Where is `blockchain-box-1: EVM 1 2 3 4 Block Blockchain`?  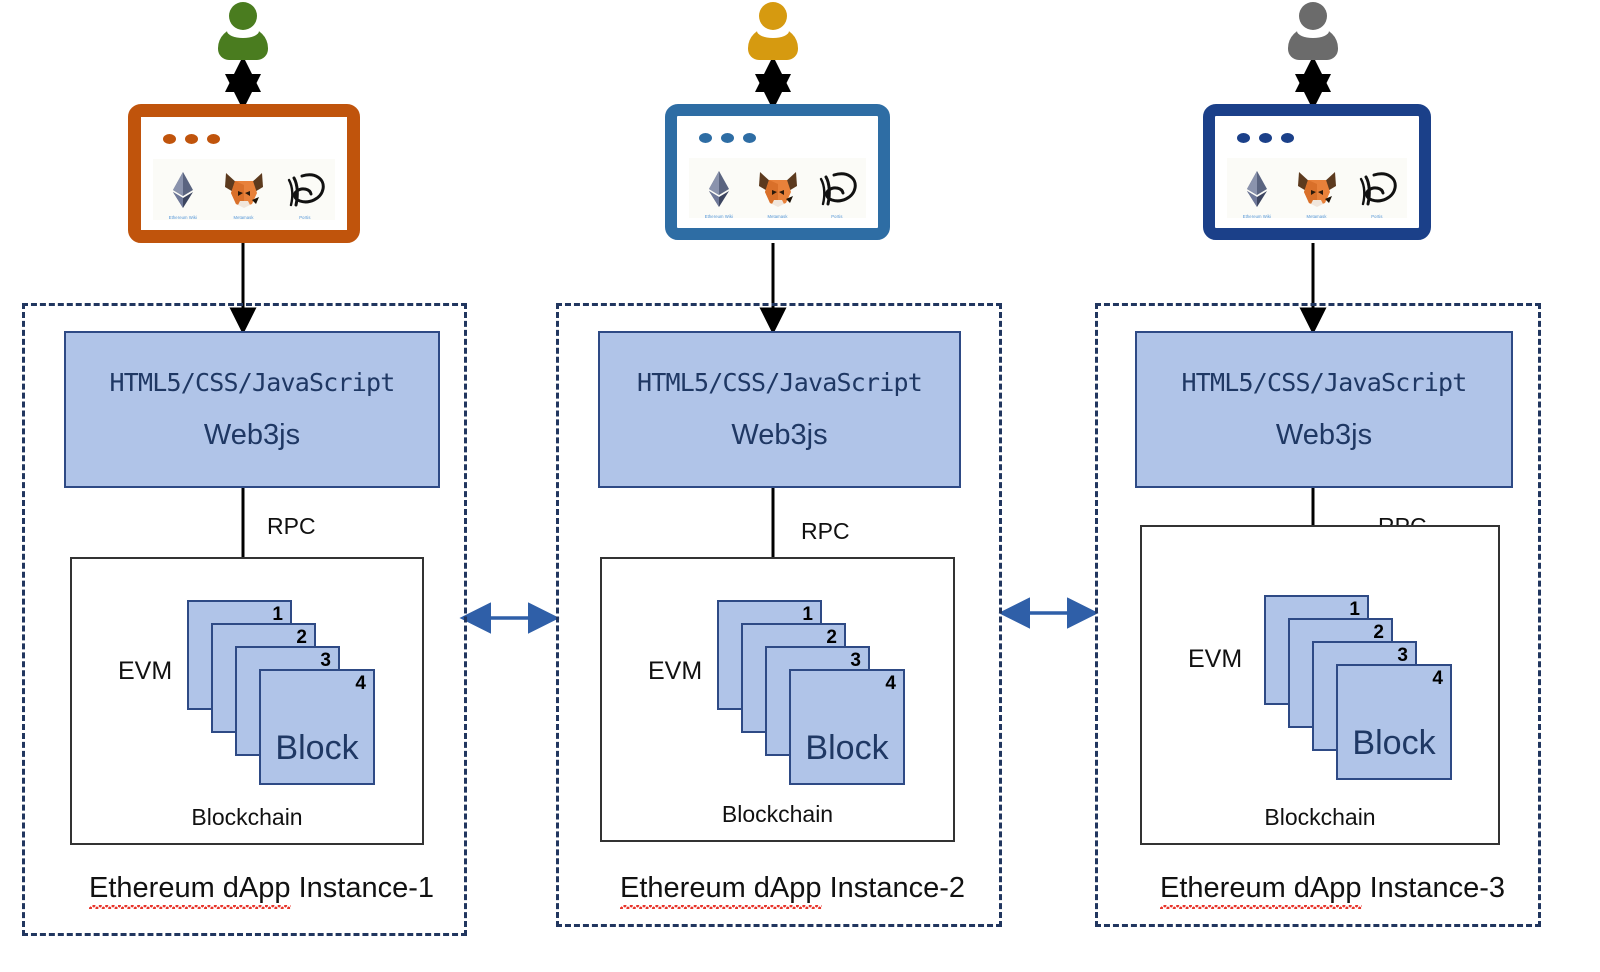
blockchain-box-1: EVM 1 2 3 4 Block Blockchain is located at coordinates (247, 701).